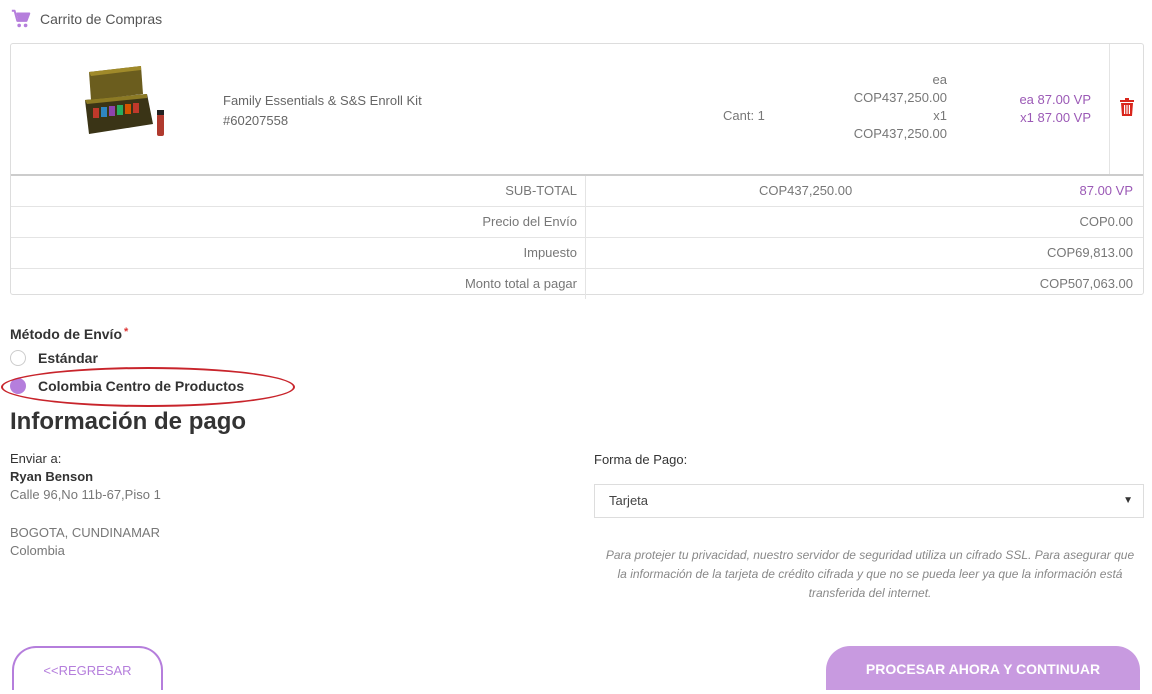 The width and height of the screenshot is (1152, 694). Describe the element at coordinates (629, 500) in the screenshot. I see `payment-method-value: Tarjeta` at that location.